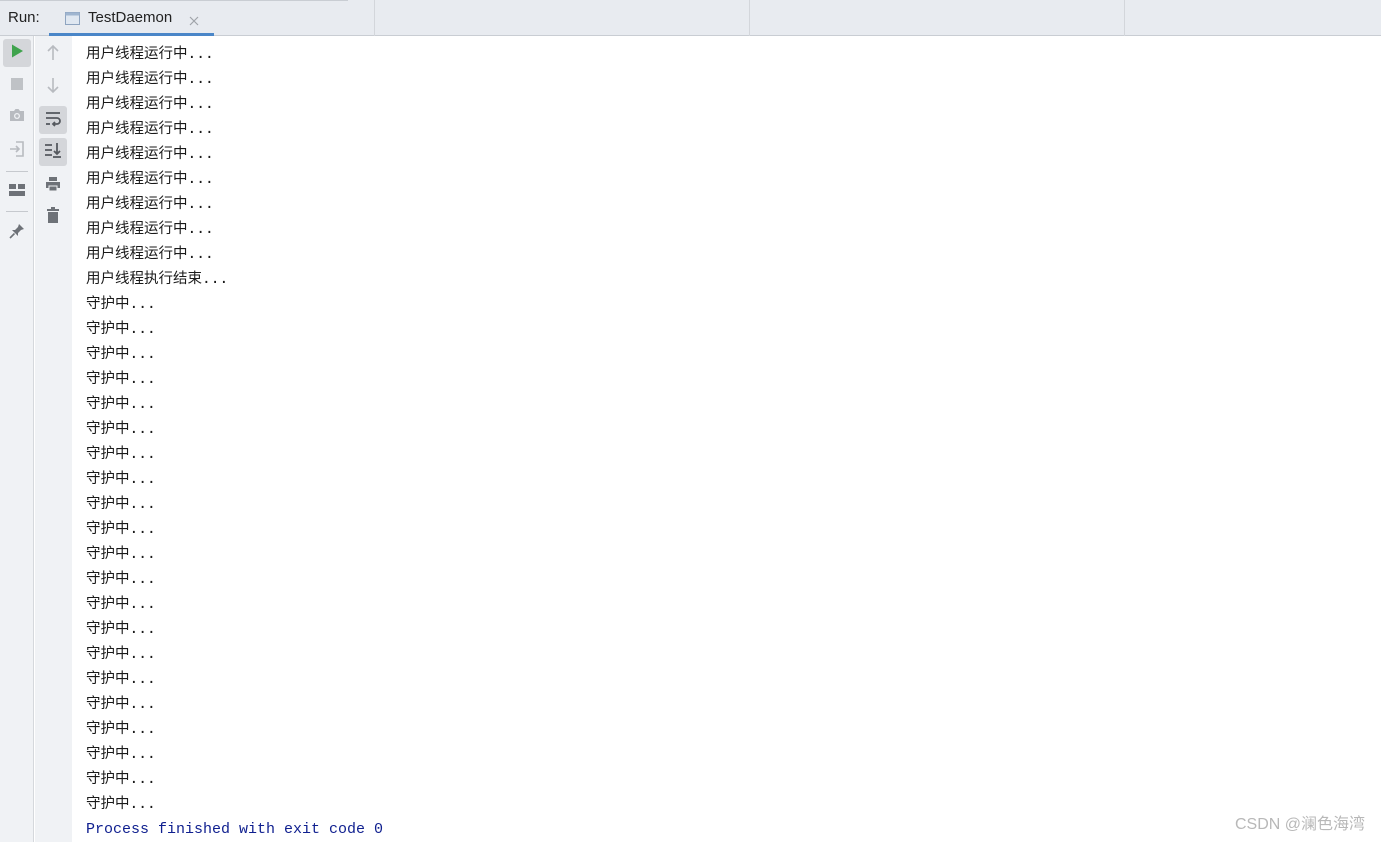 Image resolution: width=1381 pixels, height=842 pixels. I want to click on arrow-up-icon, so click(53, 55).